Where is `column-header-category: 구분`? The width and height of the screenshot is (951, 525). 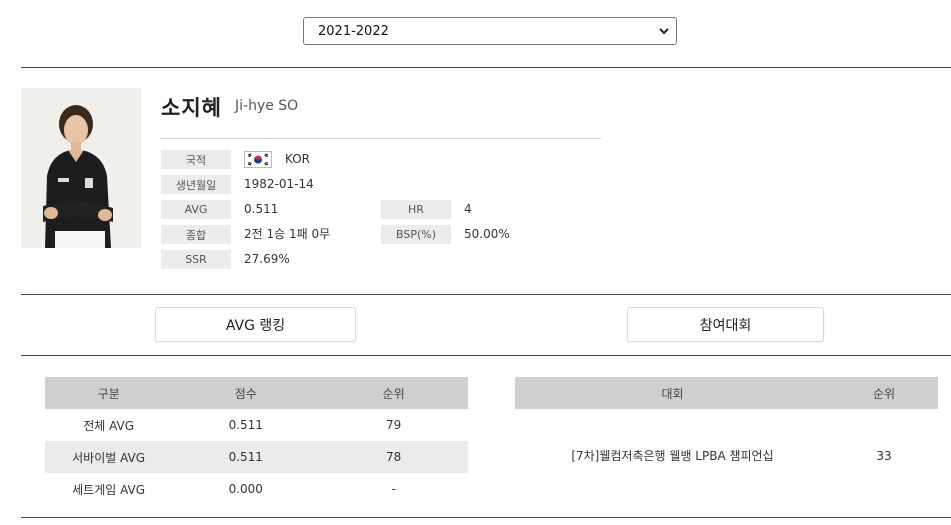
column-header-category: 구분 is located at coordinates (109, 393).